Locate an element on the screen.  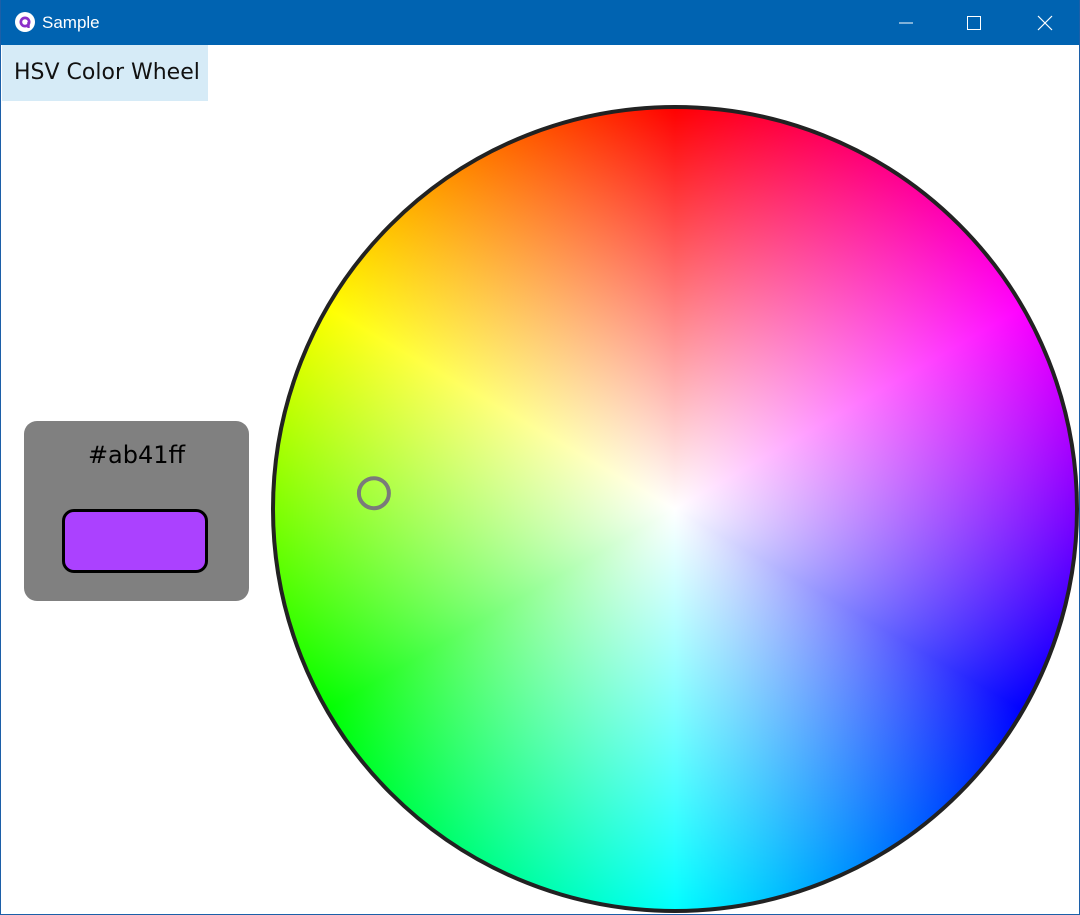
window-title: Sample is located at coordinates (71, 22).